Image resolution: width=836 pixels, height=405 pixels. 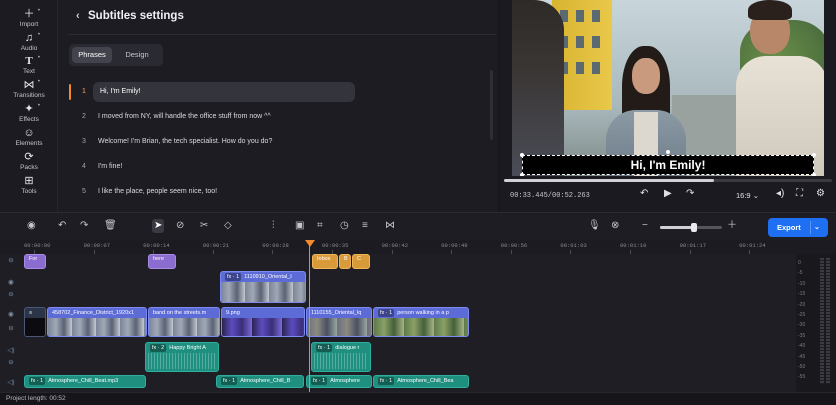 I want to click on vu-scale-label: 0, so click(x=799, y=263).